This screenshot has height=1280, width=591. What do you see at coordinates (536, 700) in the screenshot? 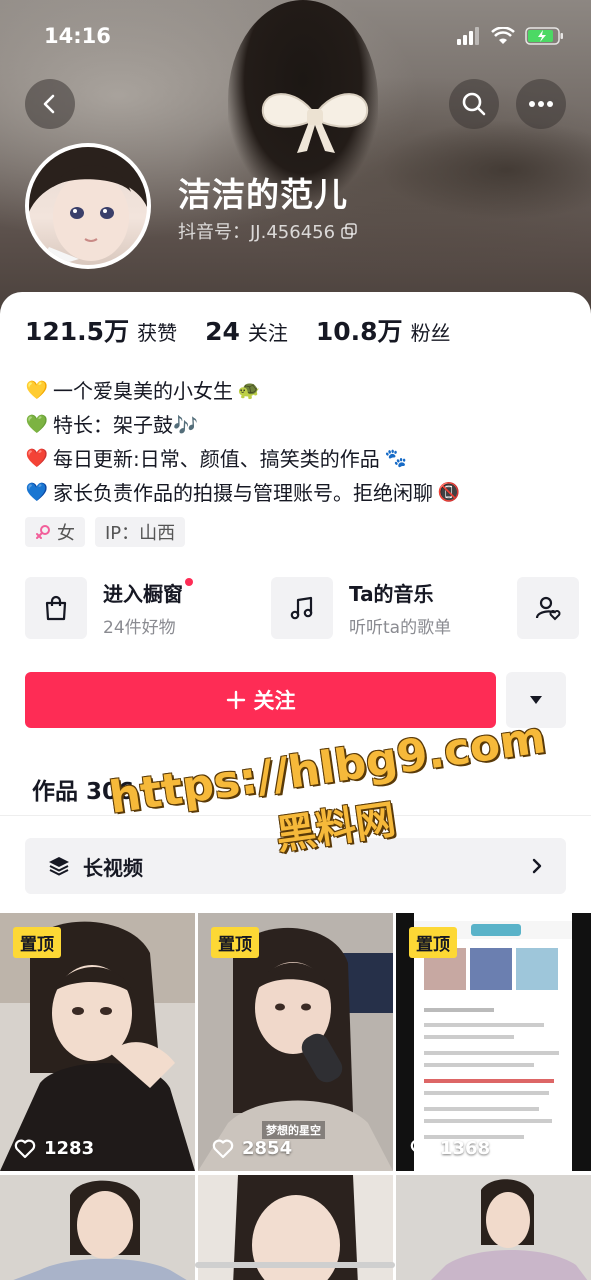
I see `recommend-dropdown-button` at bounding box center [536, 700].